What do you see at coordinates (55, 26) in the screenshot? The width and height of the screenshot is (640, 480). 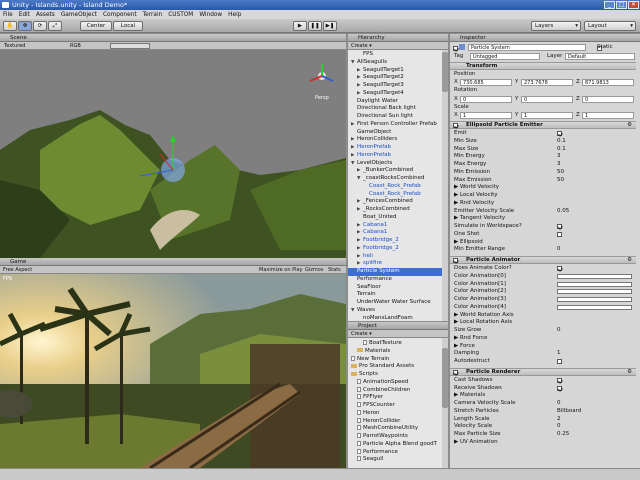 I see `scale-tool-button: ⤢` at bounding box center [55, 26].